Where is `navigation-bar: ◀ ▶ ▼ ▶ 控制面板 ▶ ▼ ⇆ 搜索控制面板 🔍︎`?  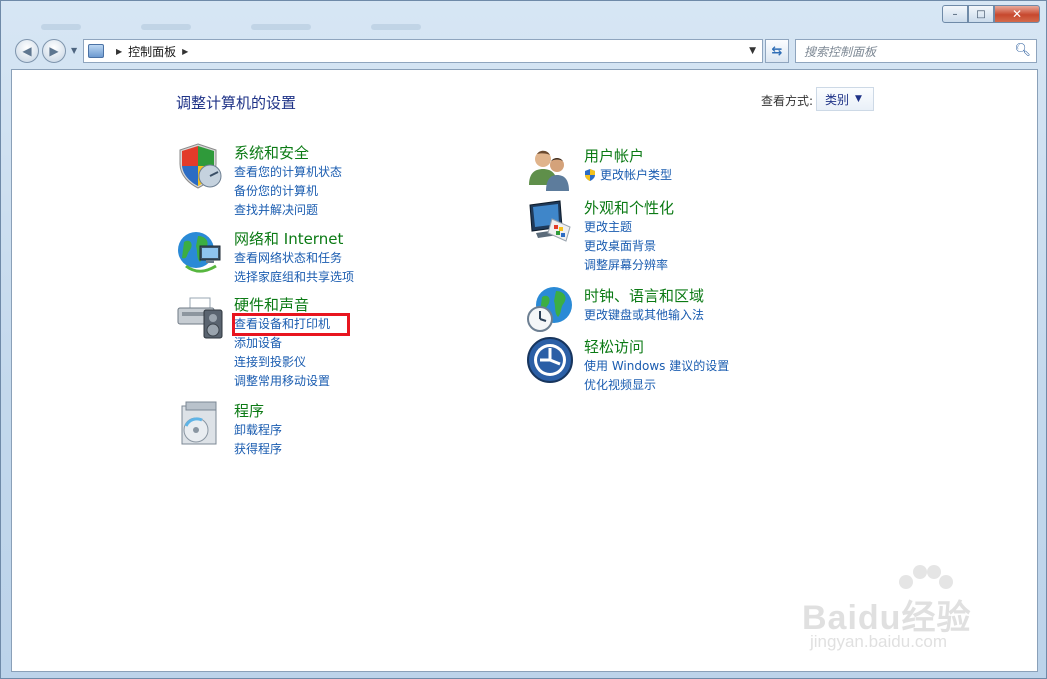 navigation-bar: ◀ ▶ ▼ ▶ 控制面板 ▶ ▼ ⇆ 搜索控制面板 🔍︎ is located at coordinates (524, 51).